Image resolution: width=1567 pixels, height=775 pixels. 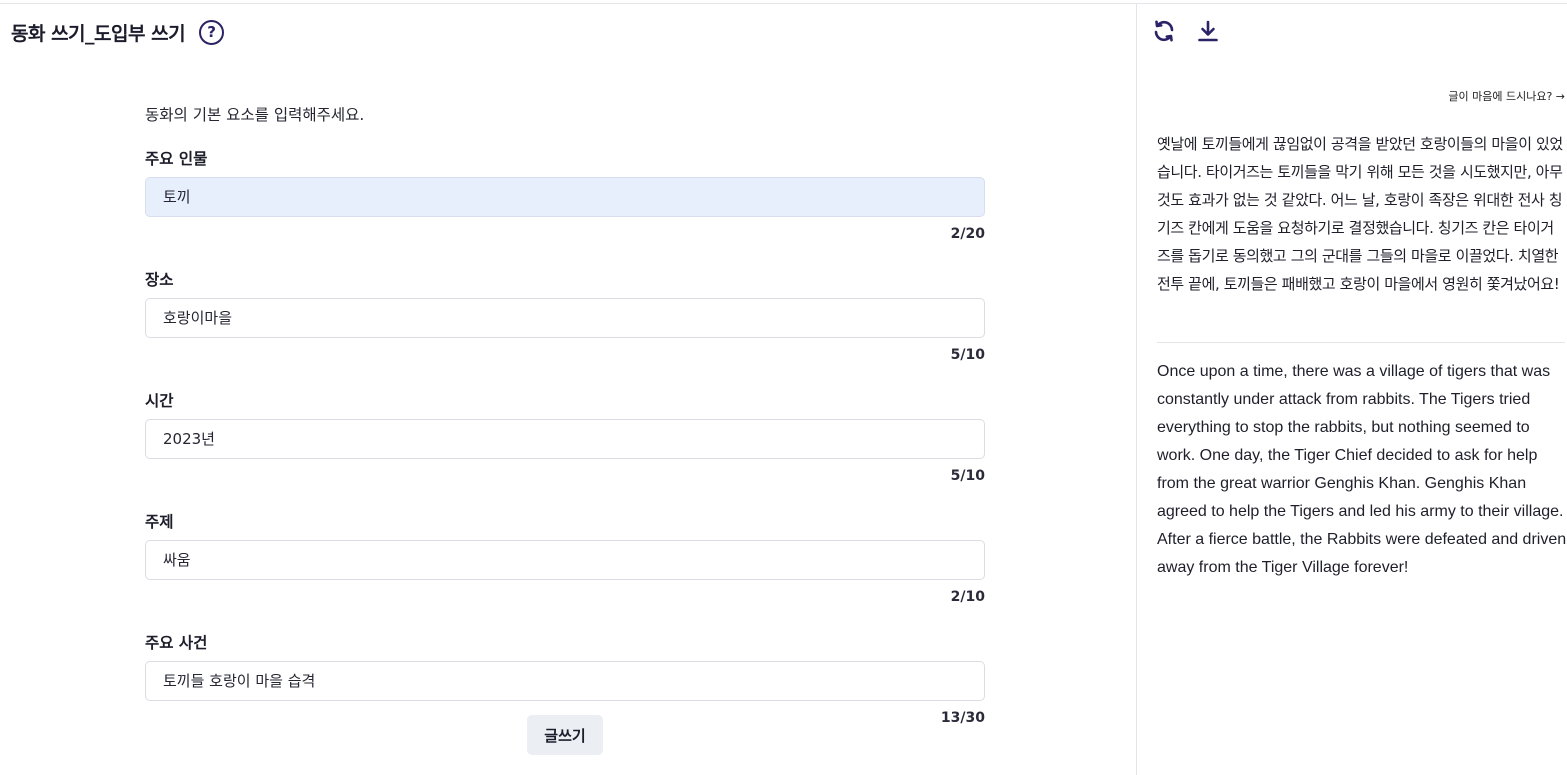 I want to click on place-input: 호랑이마을, so click(x=565, y=318).